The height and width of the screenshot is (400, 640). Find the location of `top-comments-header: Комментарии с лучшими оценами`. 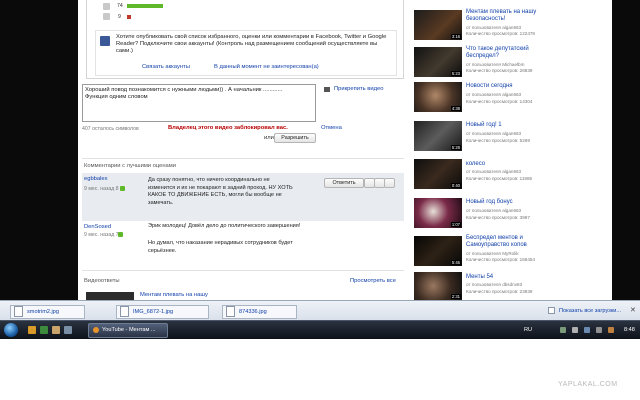

top-comments-header: Комментарии с лучшими оценами is located at coordinates (130, 166).